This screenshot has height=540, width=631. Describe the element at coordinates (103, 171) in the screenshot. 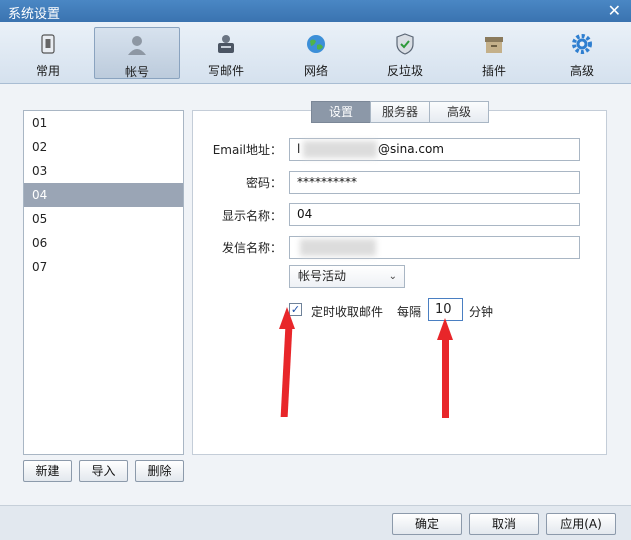

I see `list-item: 03` at that location.